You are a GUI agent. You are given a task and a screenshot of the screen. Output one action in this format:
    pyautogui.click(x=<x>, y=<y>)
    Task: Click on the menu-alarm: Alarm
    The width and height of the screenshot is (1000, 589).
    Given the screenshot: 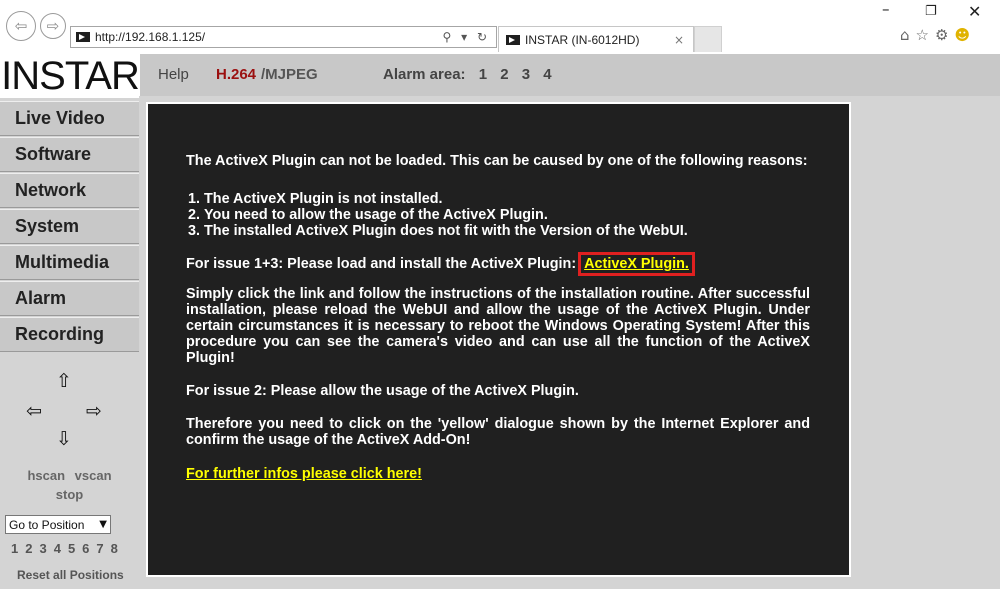 What is the action you would take?
    pyautogui.click(x=69, y=298)
    